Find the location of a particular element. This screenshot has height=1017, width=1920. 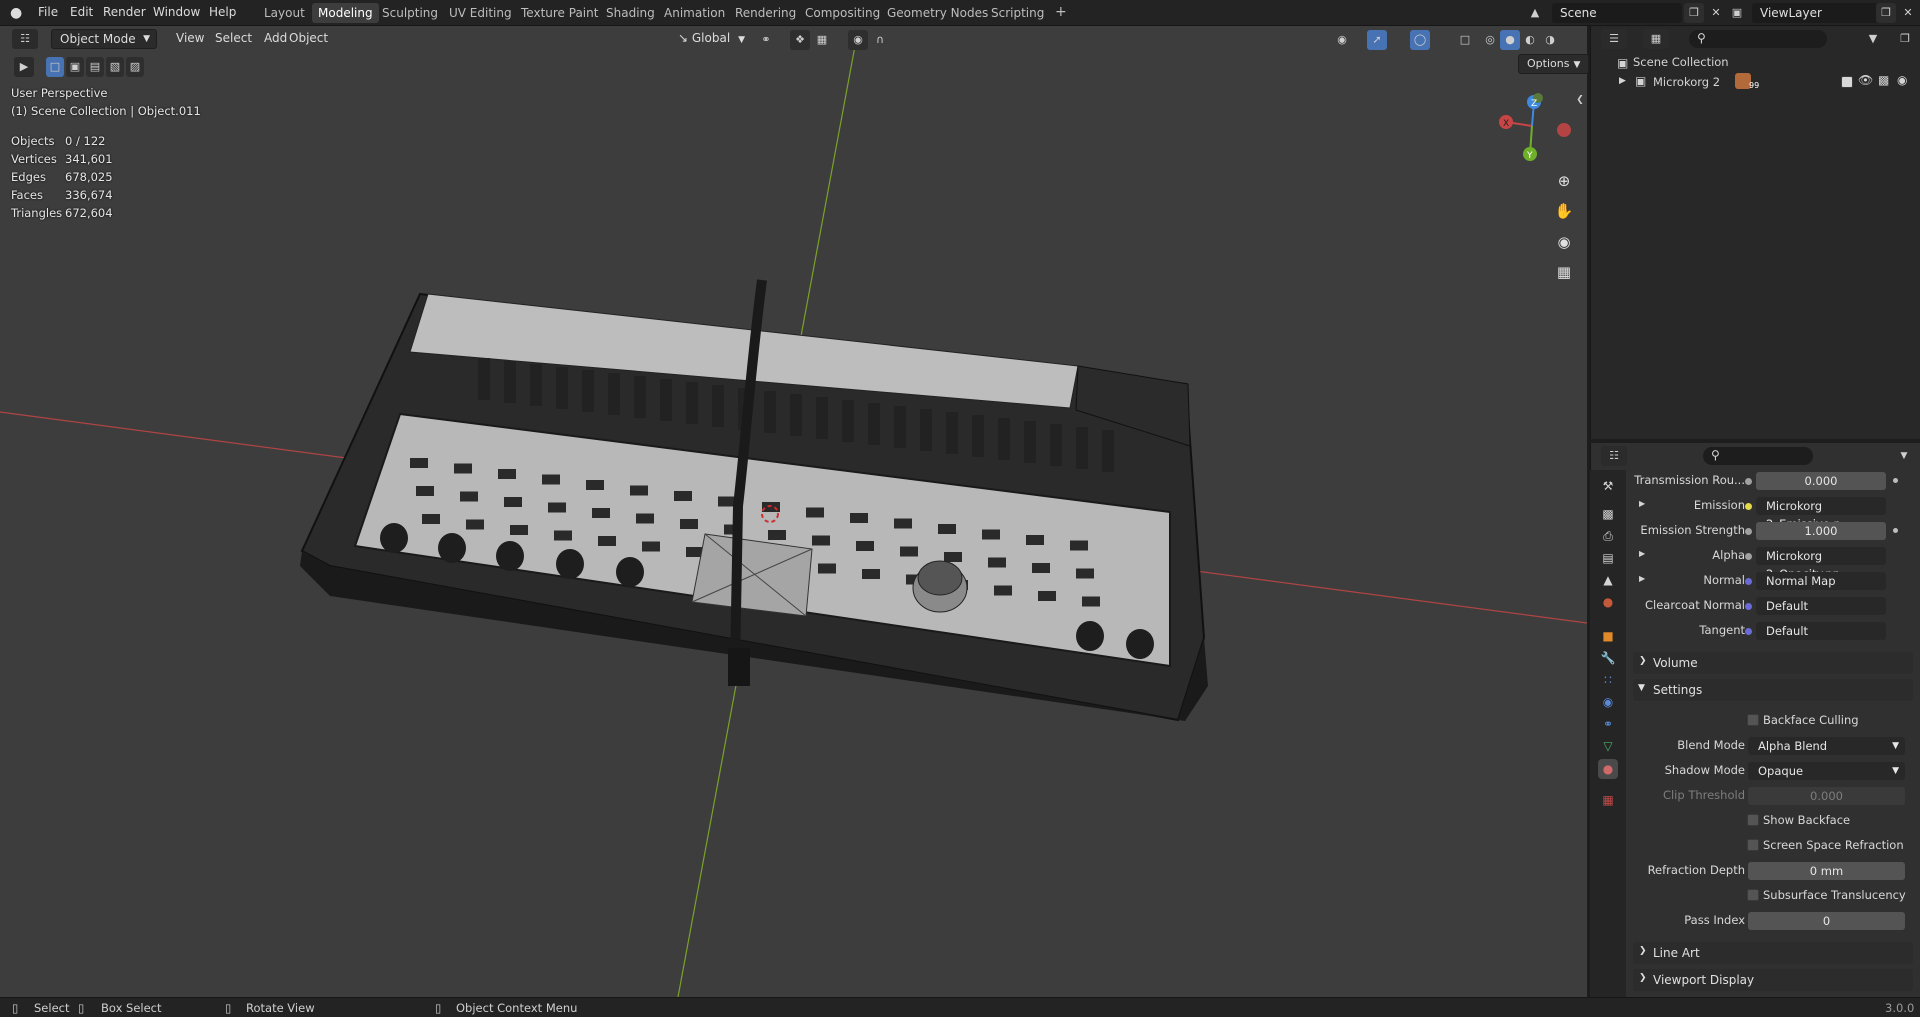

zoom-icon: ⊕ is located at coordinates (1564, 181).